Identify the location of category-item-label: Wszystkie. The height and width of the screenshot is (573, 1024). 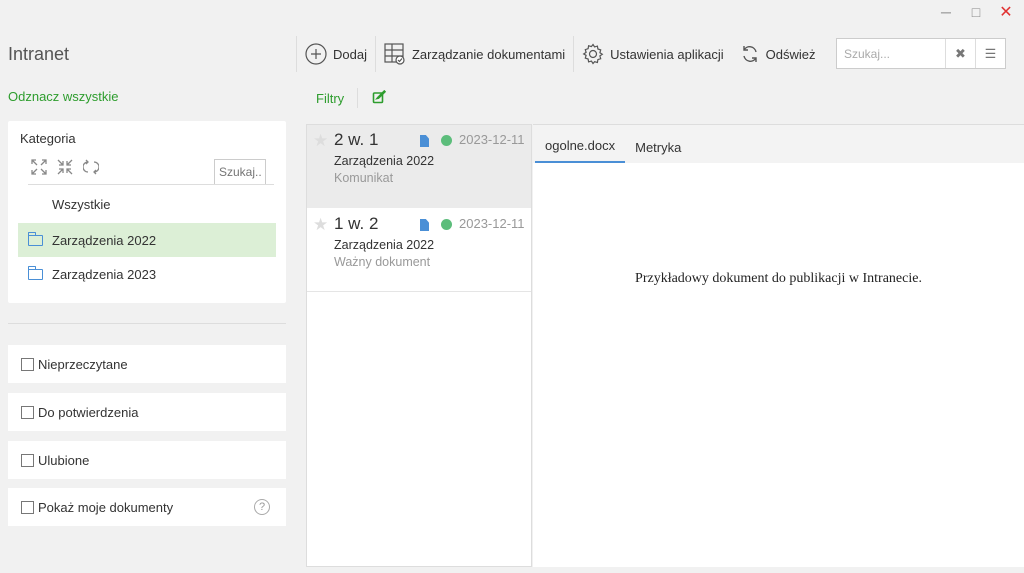
(81, 204).